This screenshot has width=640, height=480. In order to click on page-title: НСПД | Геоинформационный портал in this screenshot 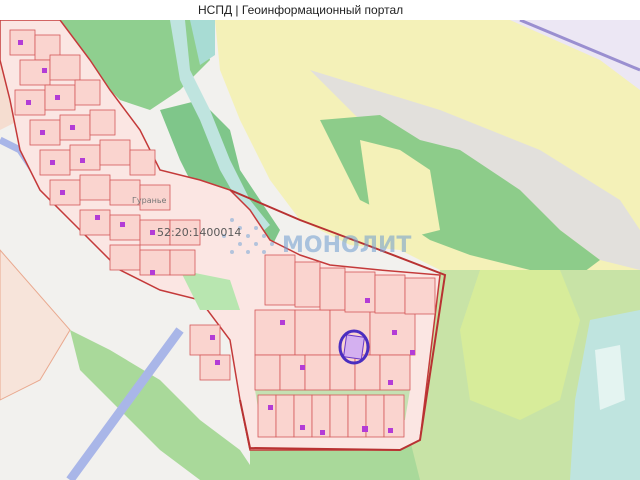, I will do `click(301, 10)`.